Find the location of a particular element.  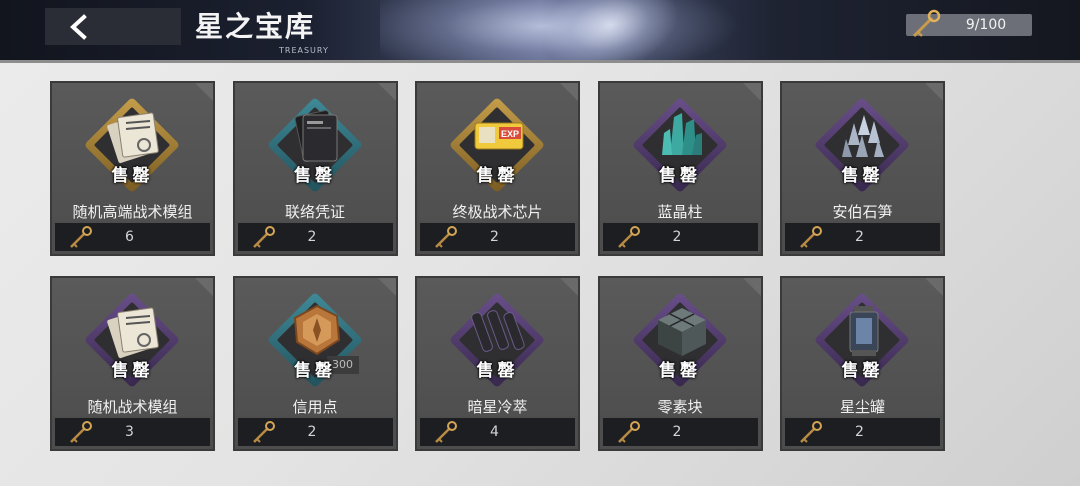

item-name: 信用点 is located at coordinates (315, 407).